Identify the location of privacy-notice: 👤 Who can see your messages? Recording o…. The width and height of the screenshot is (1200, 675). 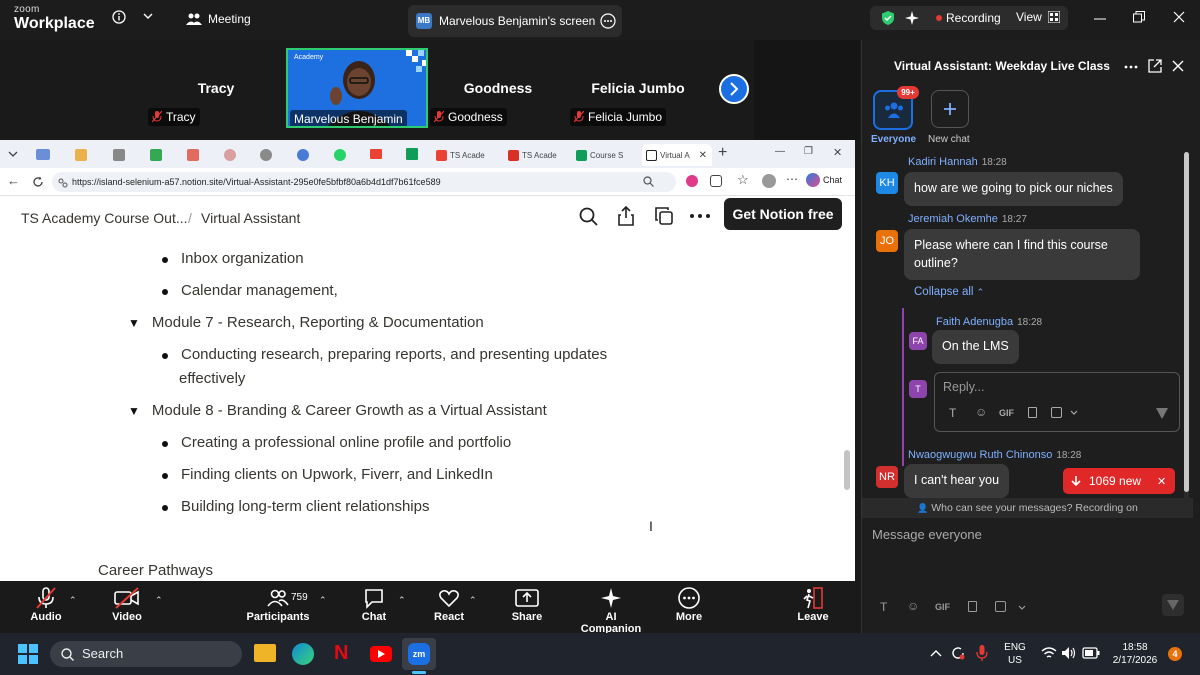
(1027, 508).